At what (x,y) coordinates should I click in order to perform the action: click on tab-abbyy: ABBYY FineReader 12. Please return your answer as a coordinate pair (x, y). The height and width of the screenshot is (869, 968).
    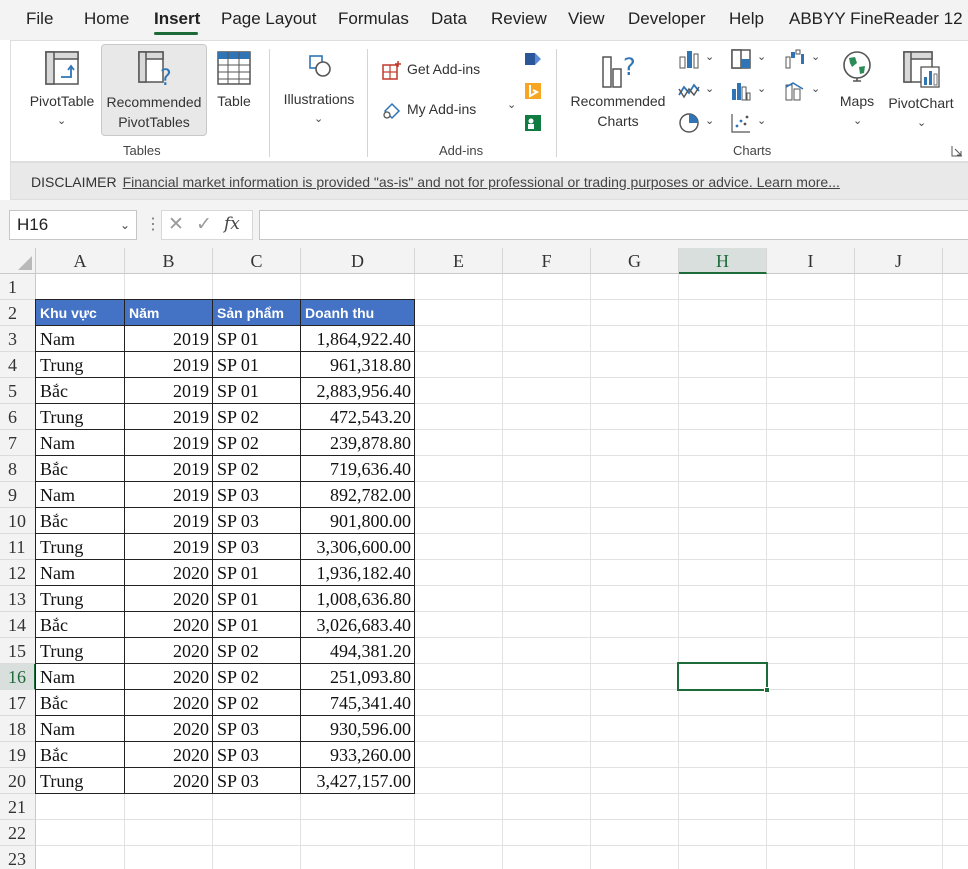
    Looking at the image, I should click on (876, 19).